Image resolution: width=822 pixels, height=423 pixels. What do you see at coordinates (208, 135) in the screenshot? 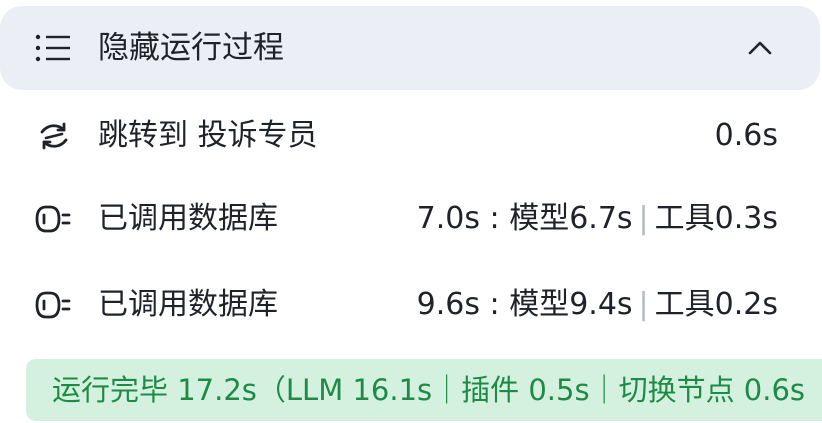
I see `step-label: 跳转到 投诉专员` at bounding box center [208, 135].